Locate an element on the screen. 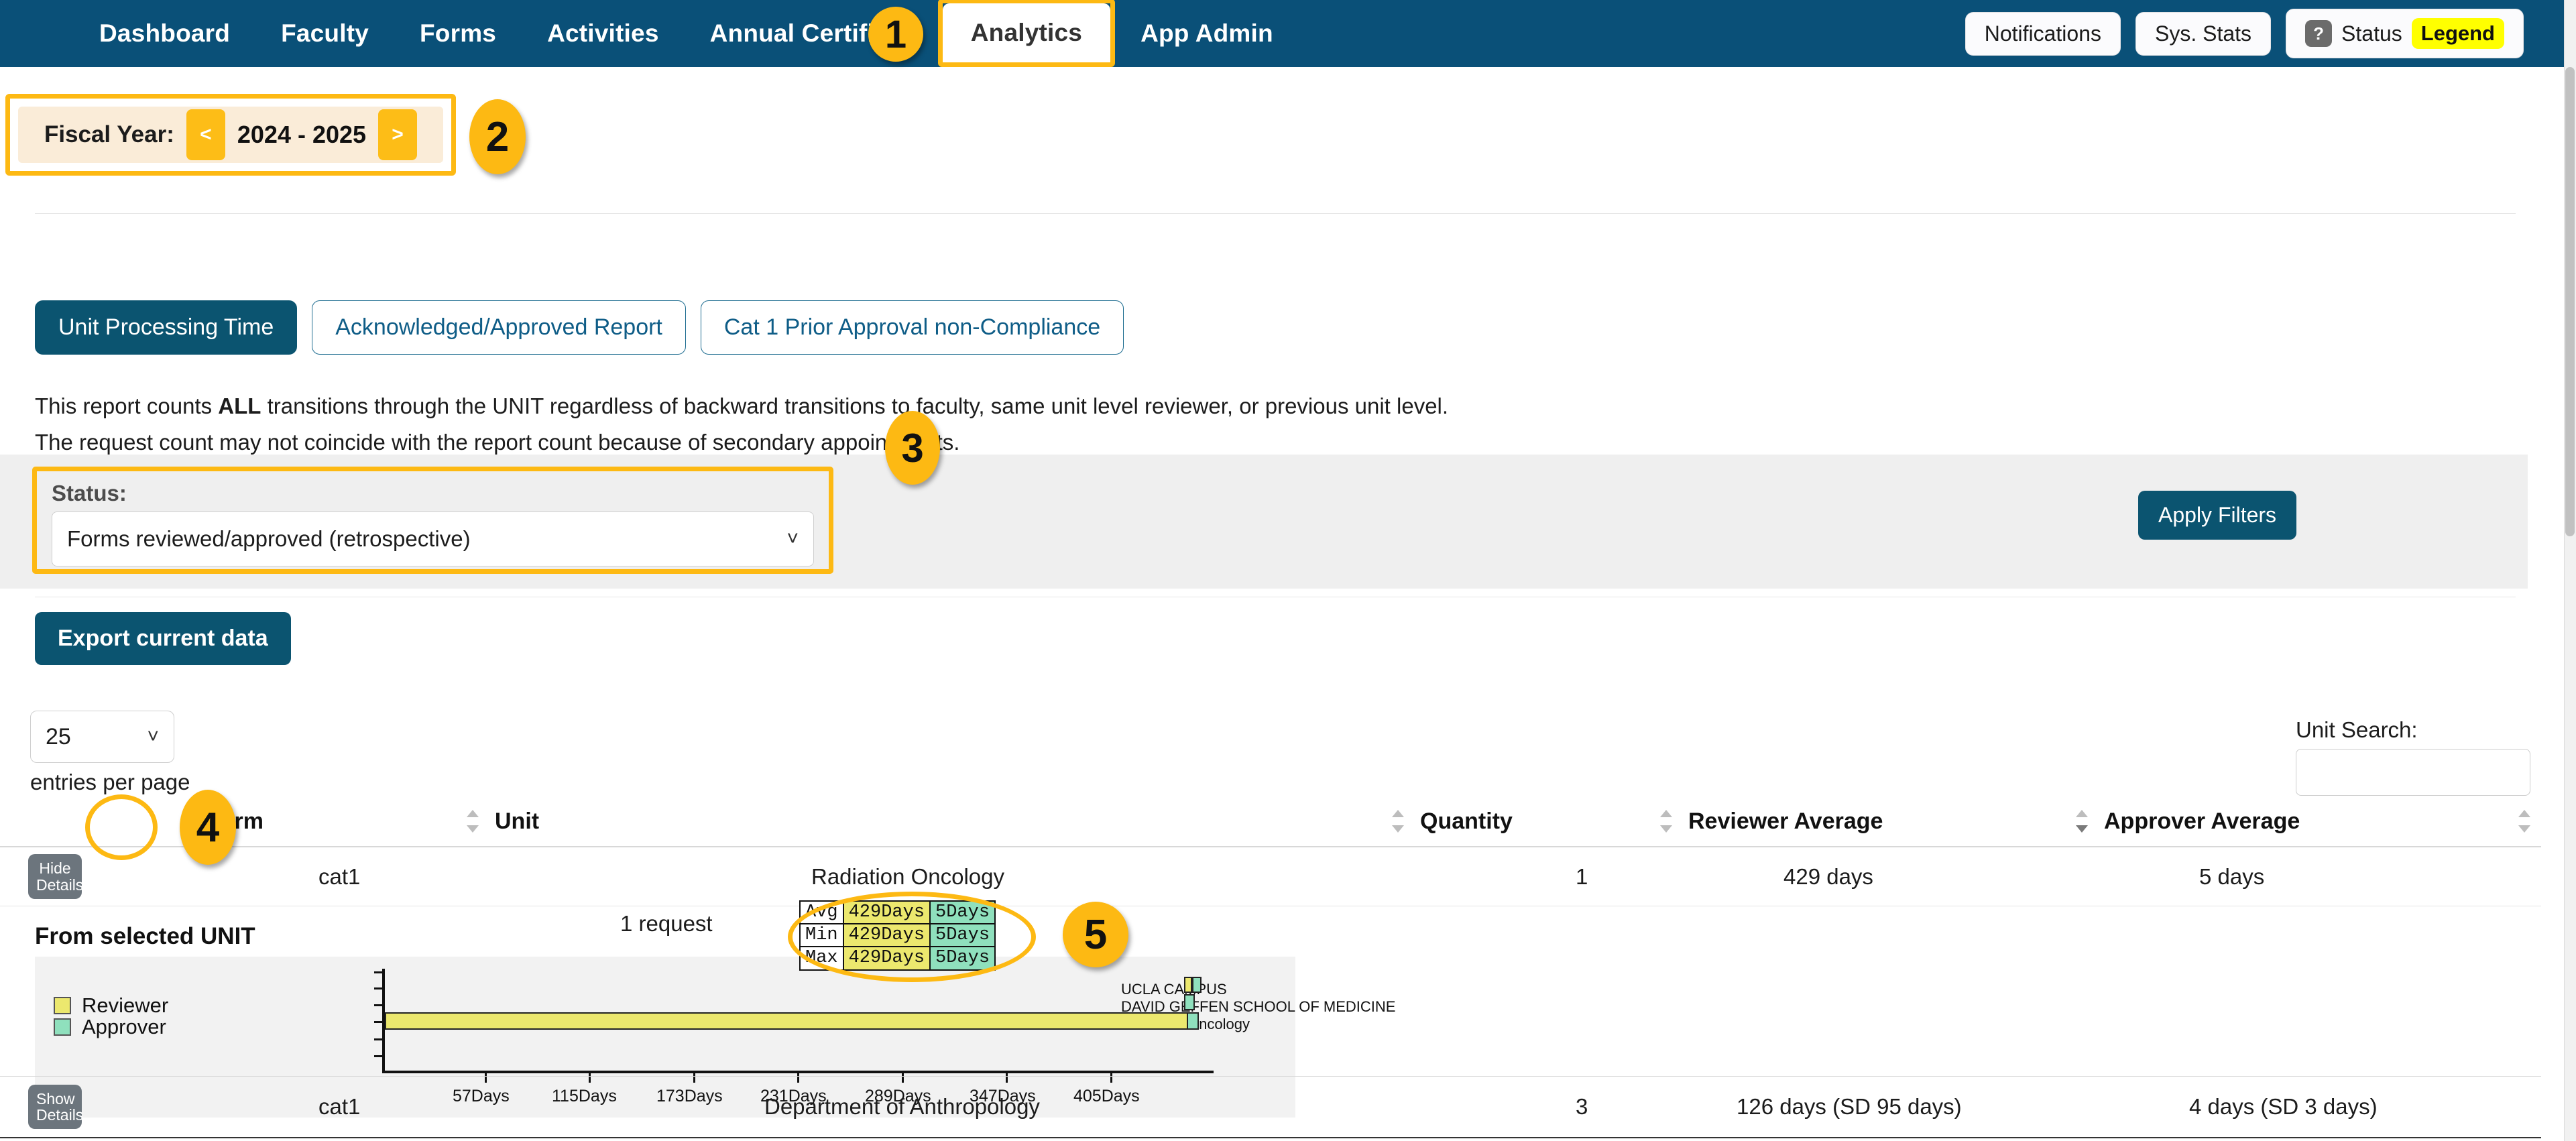 Image resolution: width=2576 pixels, height=1141 pixels. detail-title: From selected UNIT is located at coordinates (145, 936).